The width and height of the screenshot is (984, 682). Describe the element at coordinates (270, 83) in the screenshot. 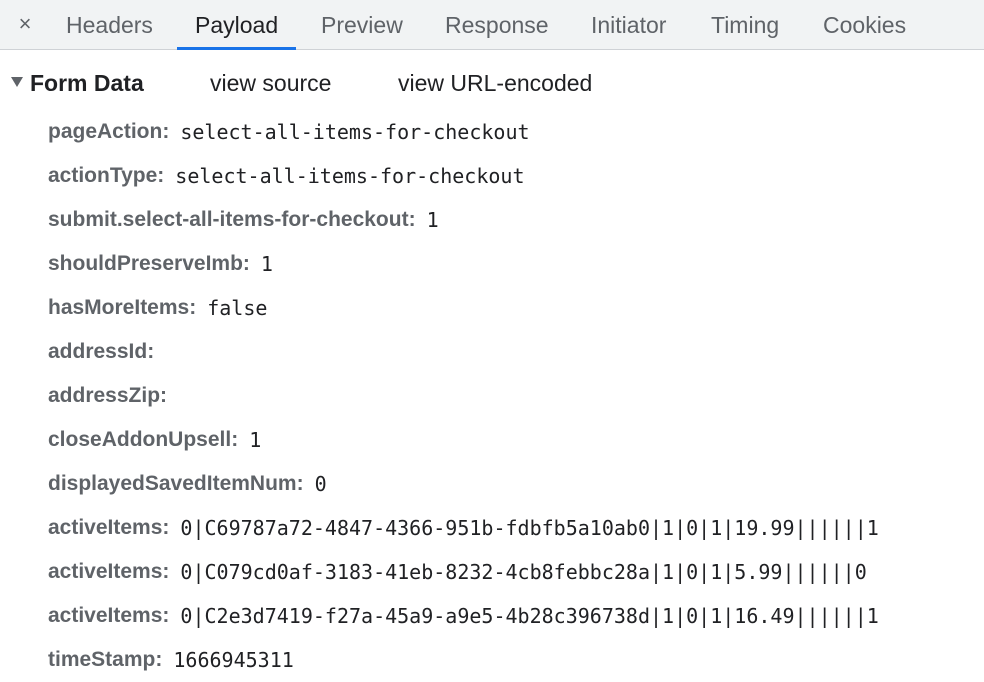

I see `view-source-link: view source` at that location.